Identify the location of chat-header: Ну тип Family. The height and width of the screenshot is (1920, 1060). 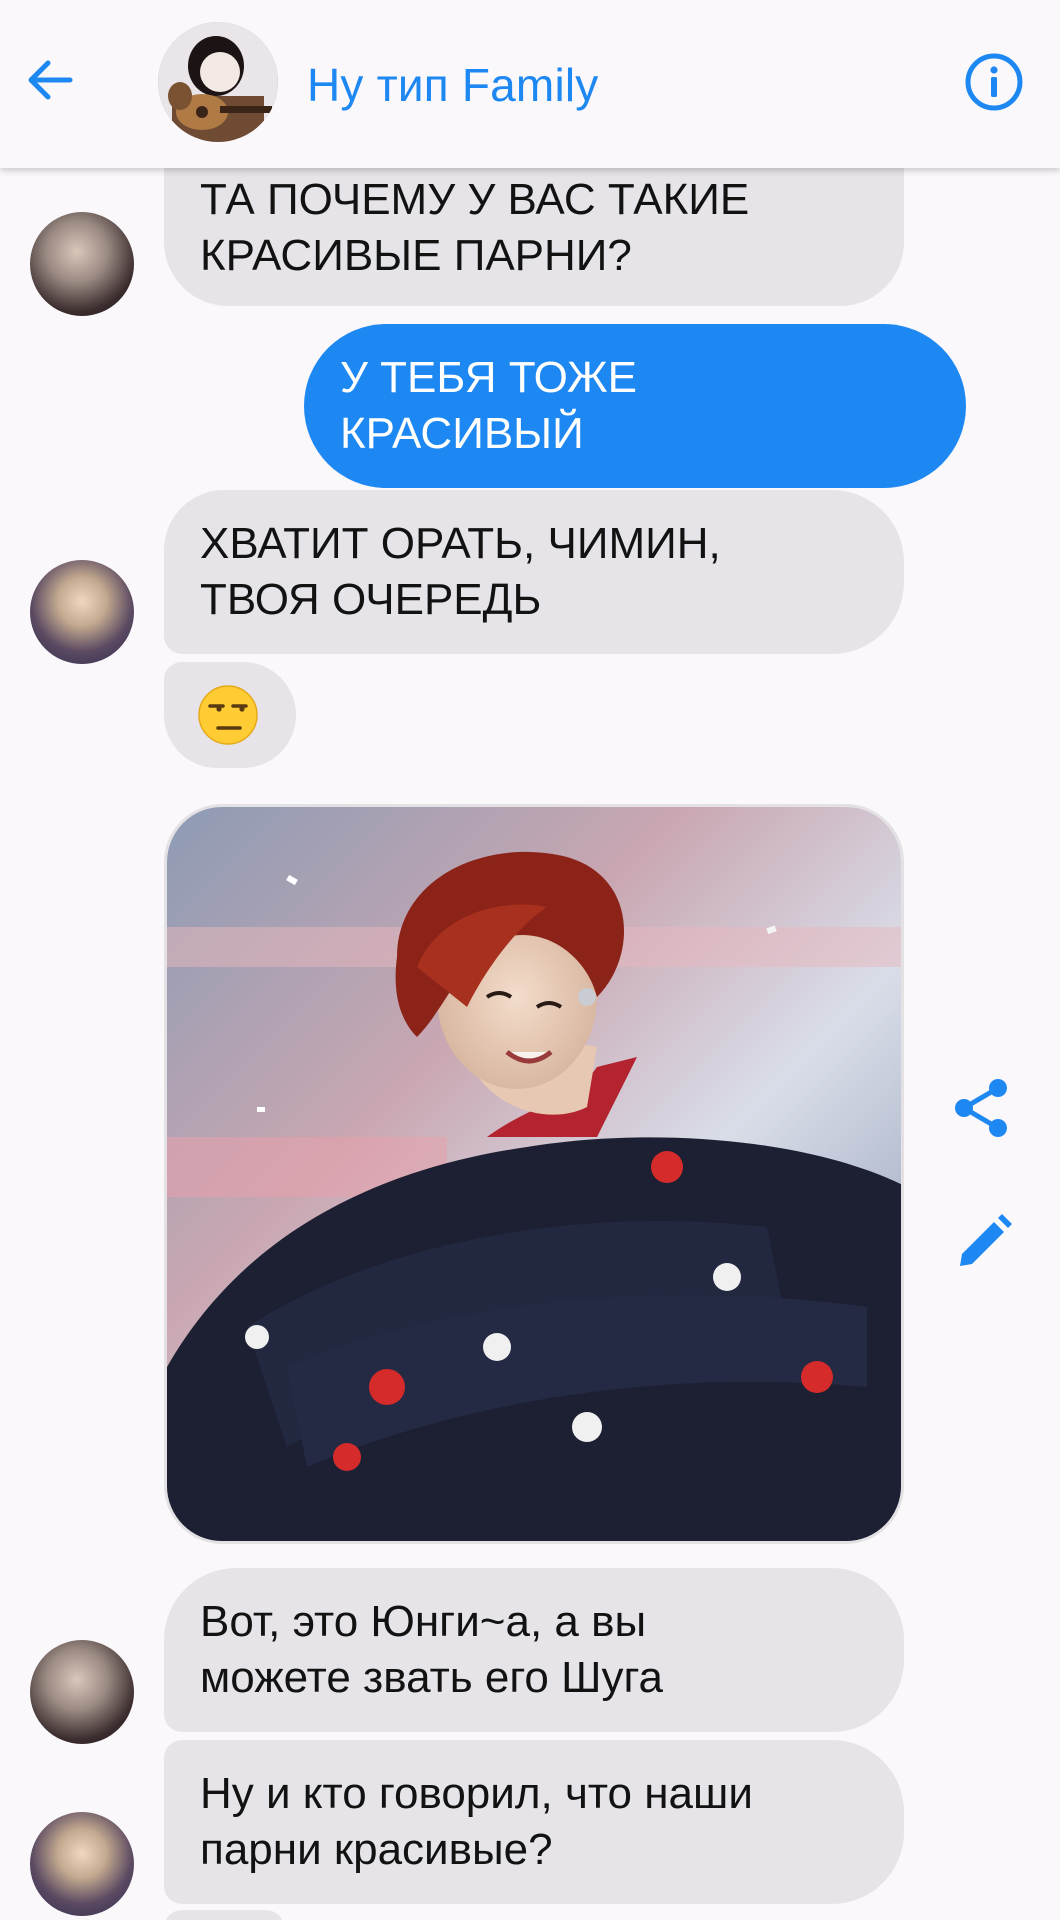
(530, 84).